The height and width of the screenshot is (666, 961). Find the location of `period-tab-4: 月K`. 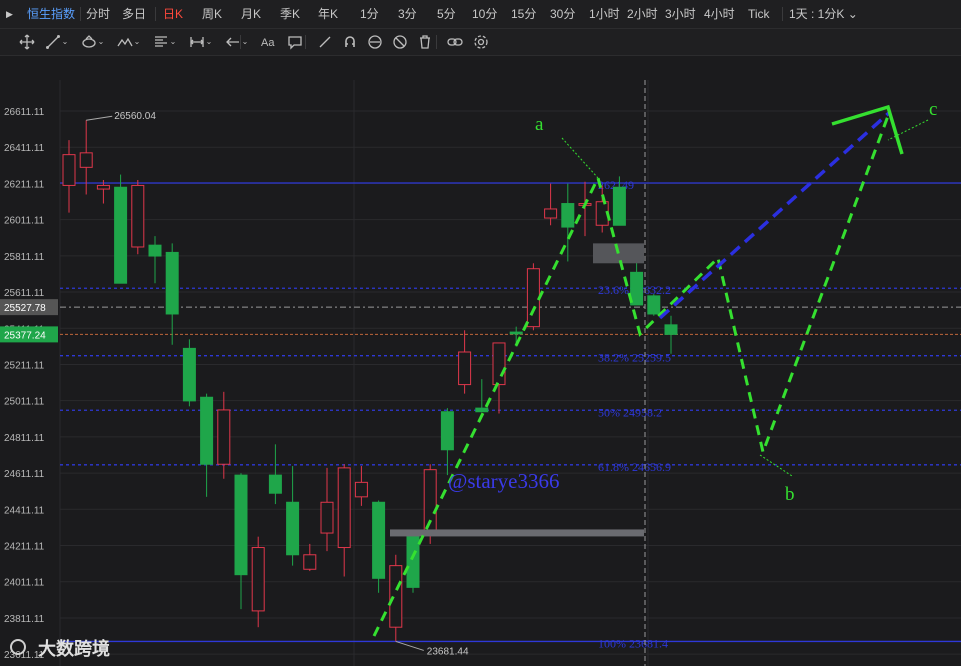

period-tab-4: 月K is located at coordinates (251, 14).